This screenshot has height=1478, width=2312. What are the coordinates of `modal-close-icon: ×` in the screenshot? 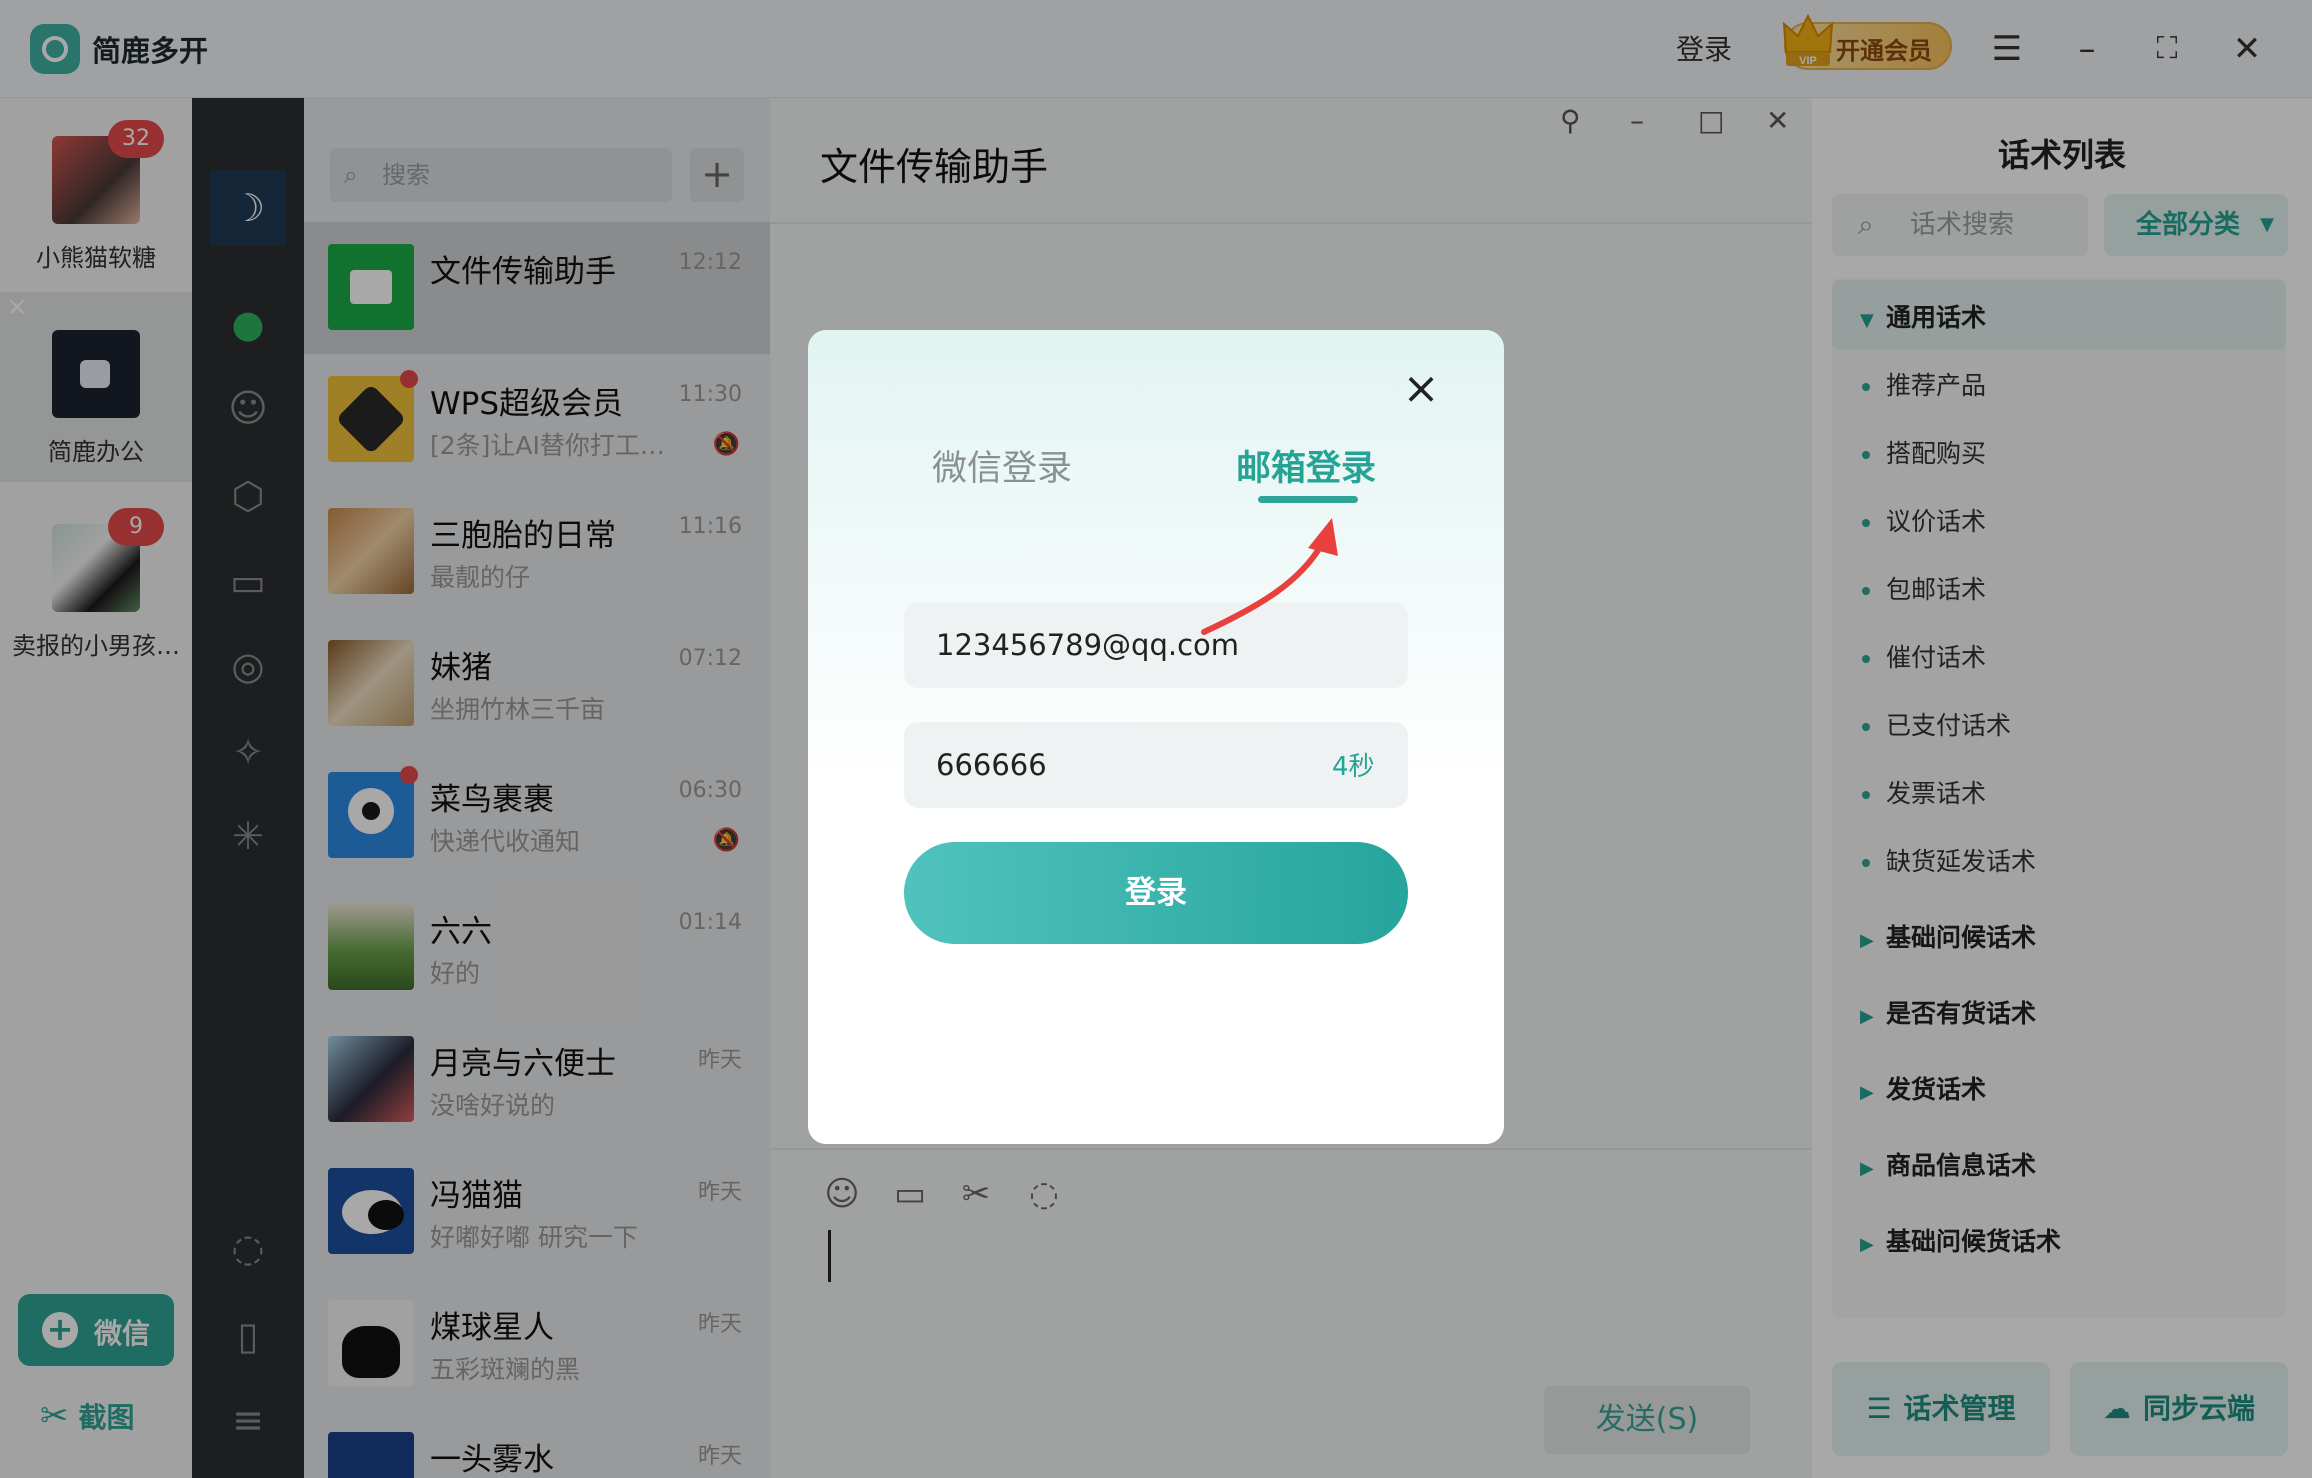 It's located at (1421, 389).